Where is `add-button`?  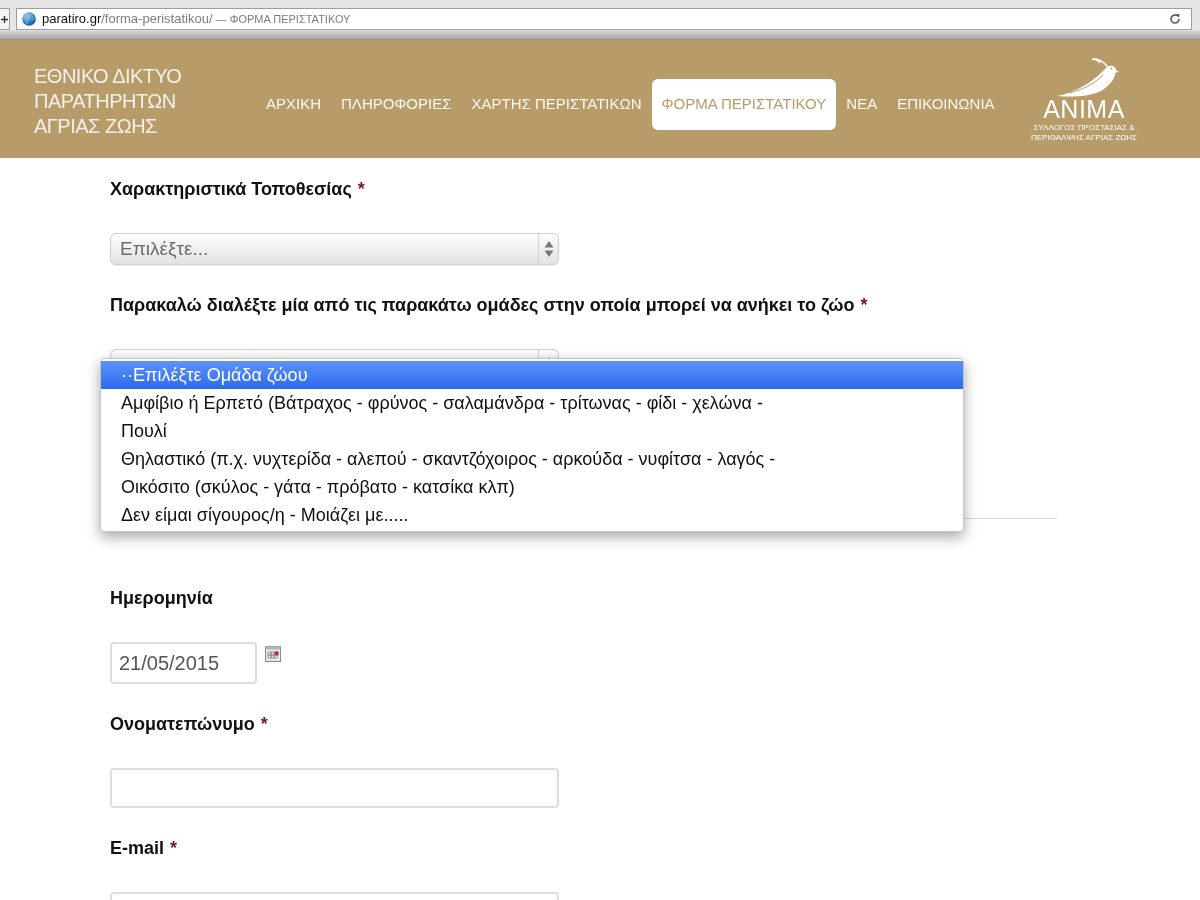
add-button is located at coordinates (5, 19).